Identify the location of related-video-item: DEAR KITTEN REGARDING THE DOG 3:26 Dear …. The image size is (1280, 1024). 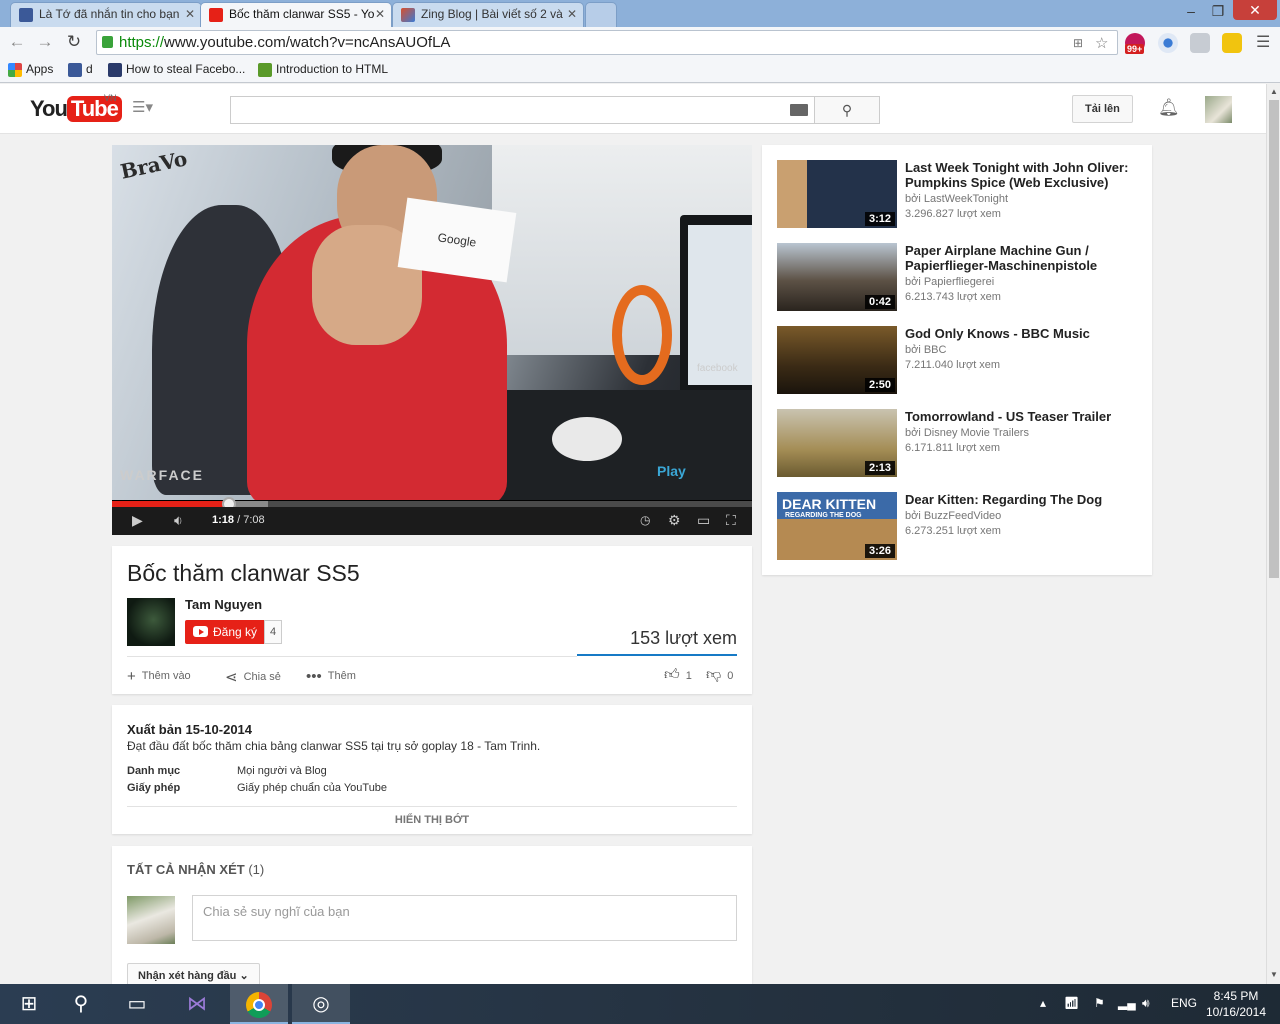
(959, 526).